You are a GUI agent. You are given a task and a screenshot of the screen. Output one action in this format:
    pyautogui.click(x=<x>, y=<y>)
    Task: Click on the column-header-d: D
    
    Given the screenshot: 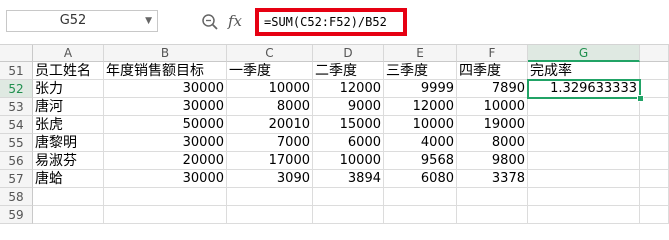 What is the action you would take?
    pyautogui.click(x=348, y=53)
    